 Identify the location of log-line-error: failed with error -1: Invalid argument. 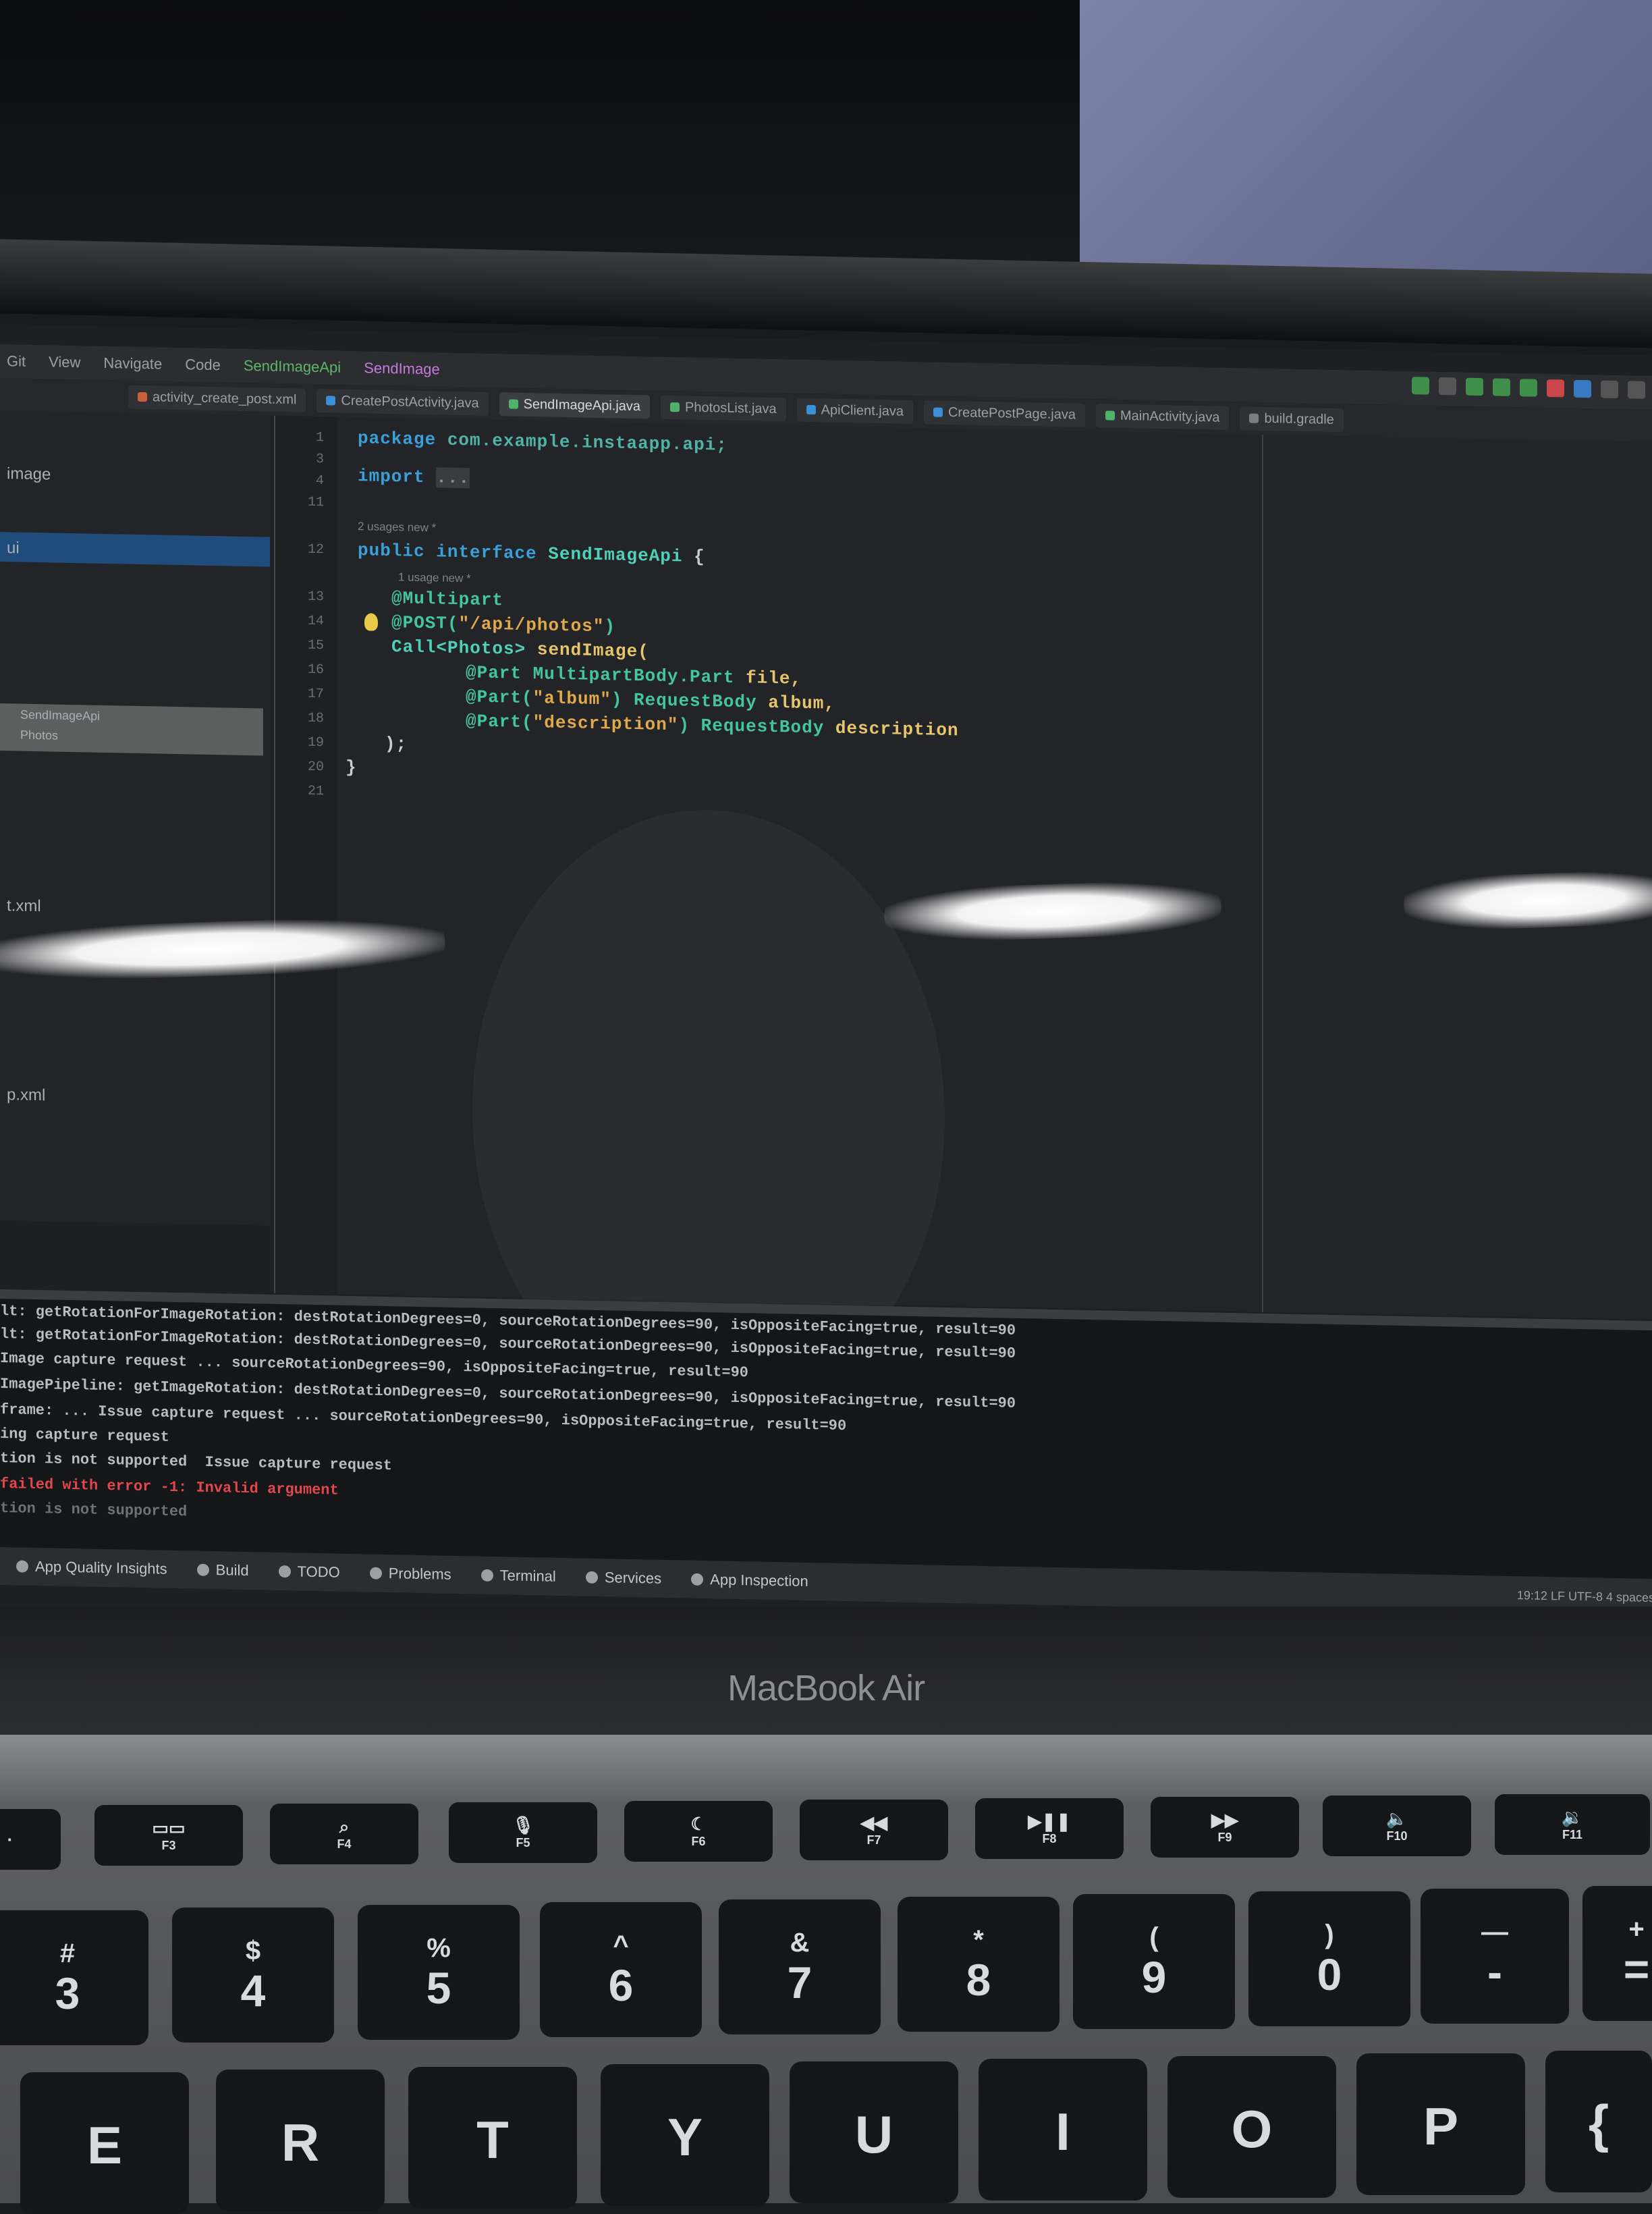
(169, 1487).